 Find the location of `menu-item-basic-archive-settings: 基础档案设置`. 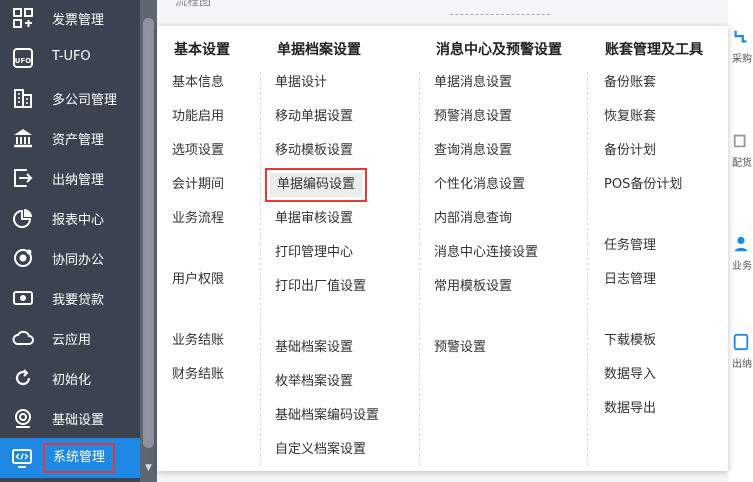

menu-item-basic-archive-settings: 基础档案设置 is located at coordinates (314, 348).